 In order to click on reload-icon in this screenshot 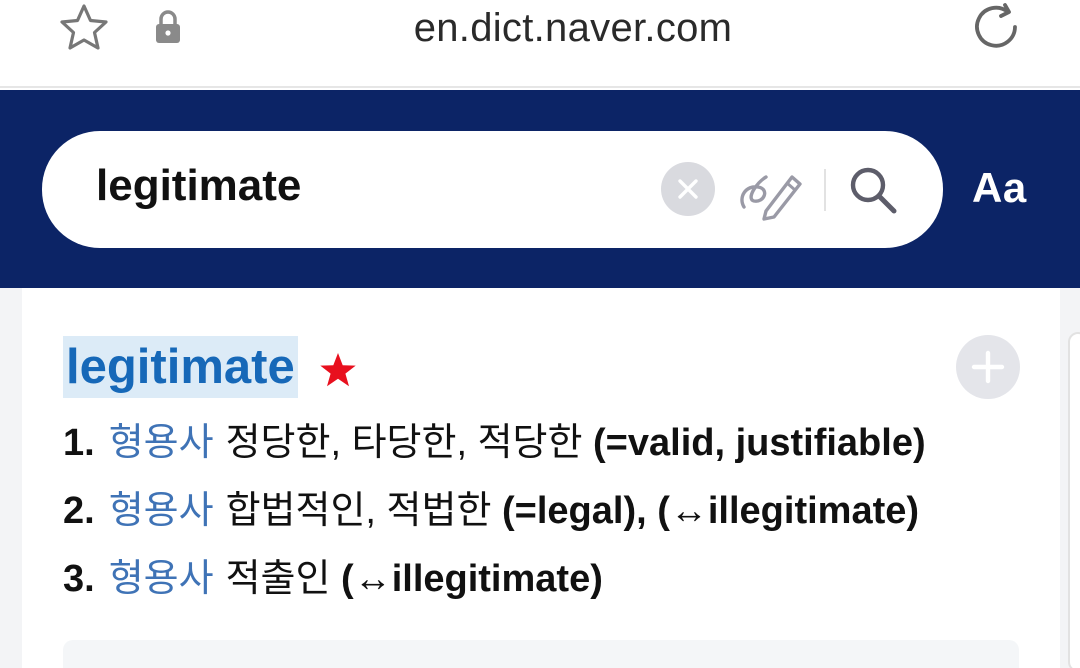, I will do `click(996, 28)`.